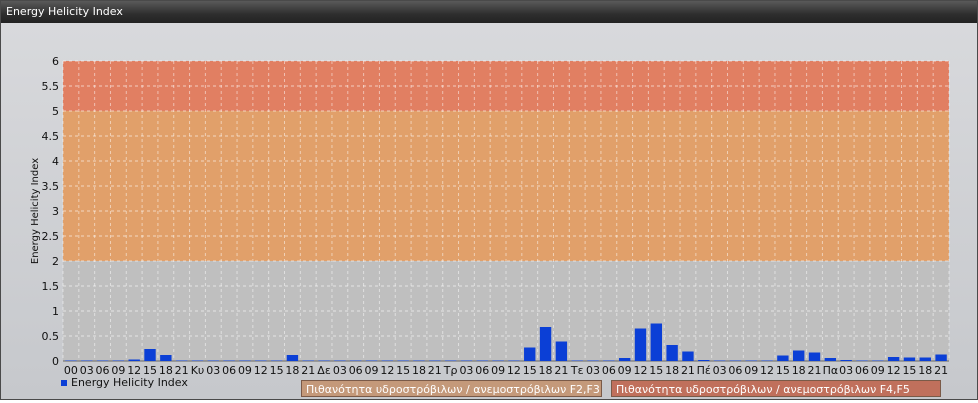 The image size is (978, 403). I want to click on y-tick-label: 5.5, so click(51, 86).